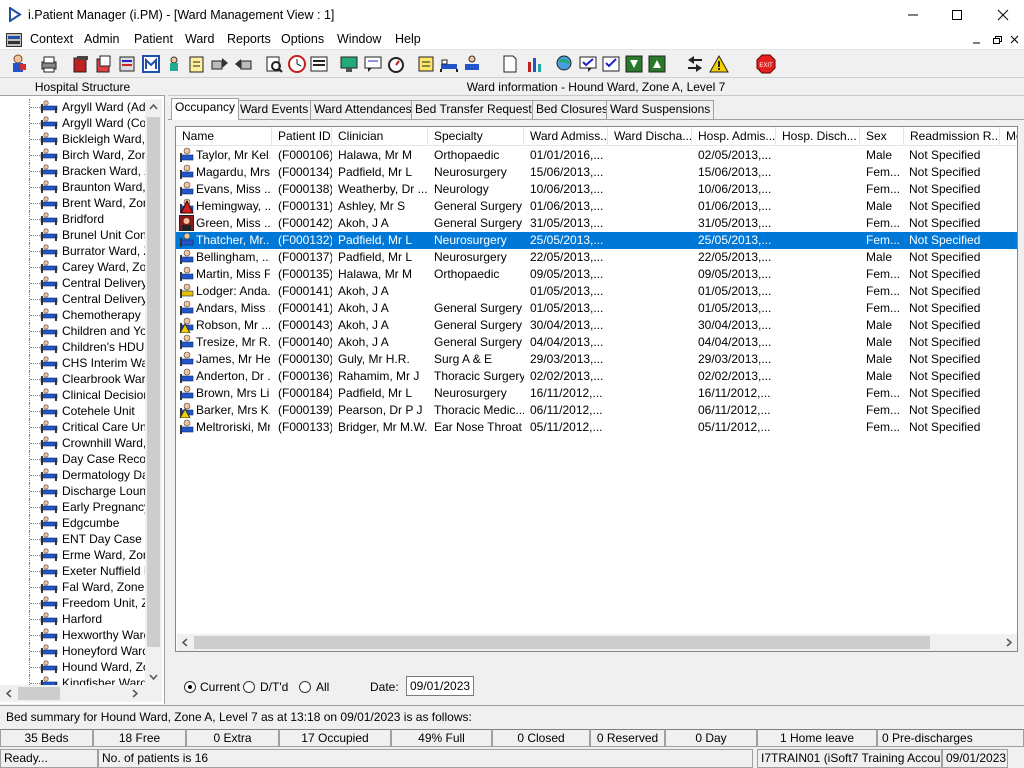  Describe the element at coordinates (408, 39) in the screenshot. I see `menu-help: Help` at that location.